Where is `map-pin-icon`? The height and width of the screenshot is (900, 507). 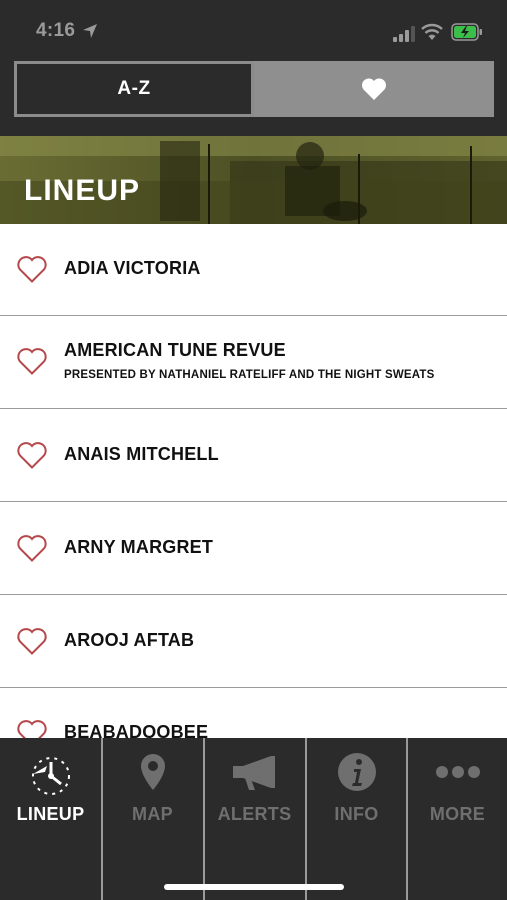 map-pin-icon is located at coordinates (152, 772).